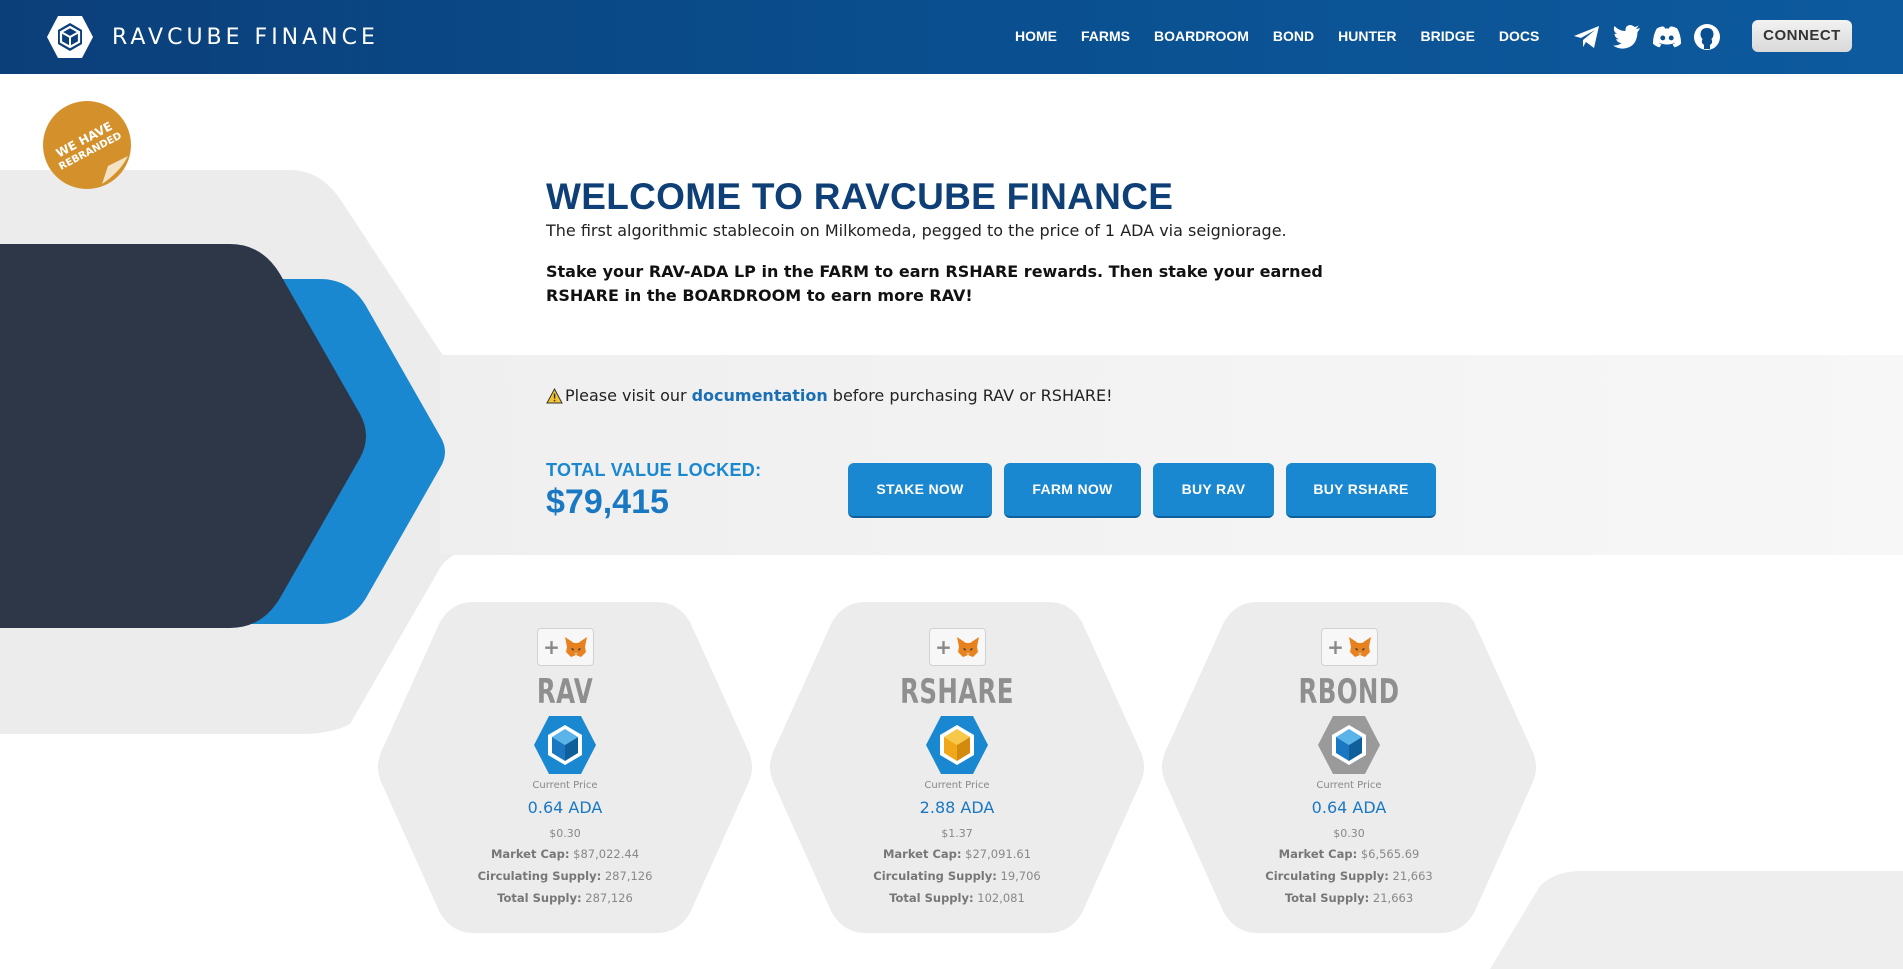  Describe the element at coordinates (860, 196) in the screenshot. I see `page-title: WELCOME TO RAVCUBE FINANCE` at that location.